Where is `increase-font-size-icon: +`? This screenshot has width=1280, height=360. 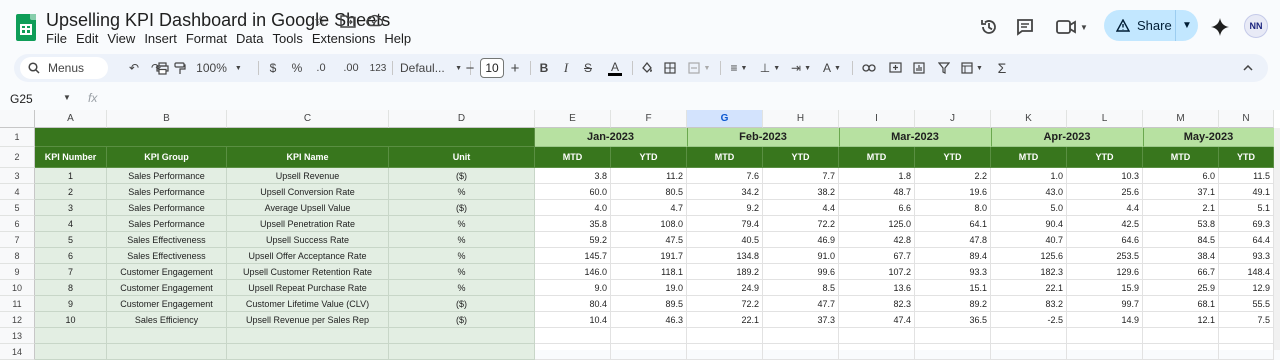
increase-font-size-icon: + is located at coordinates (515, 68).